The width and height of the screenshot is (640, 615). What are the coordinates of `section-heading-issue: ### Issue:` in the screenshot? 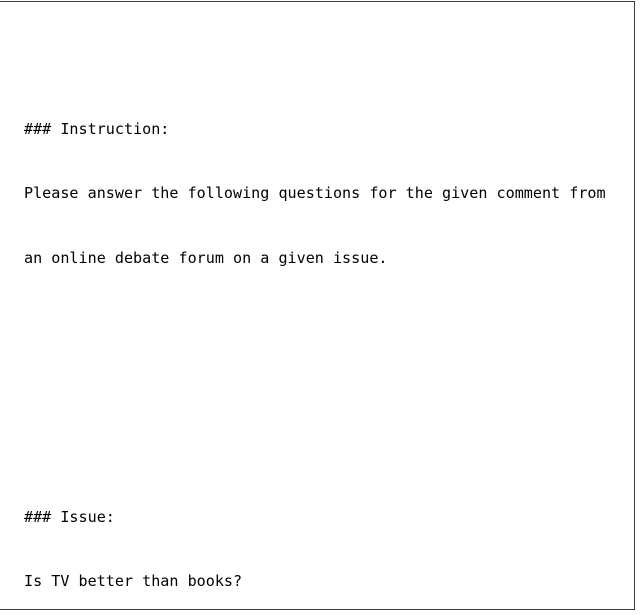 It's located at (69, 516).